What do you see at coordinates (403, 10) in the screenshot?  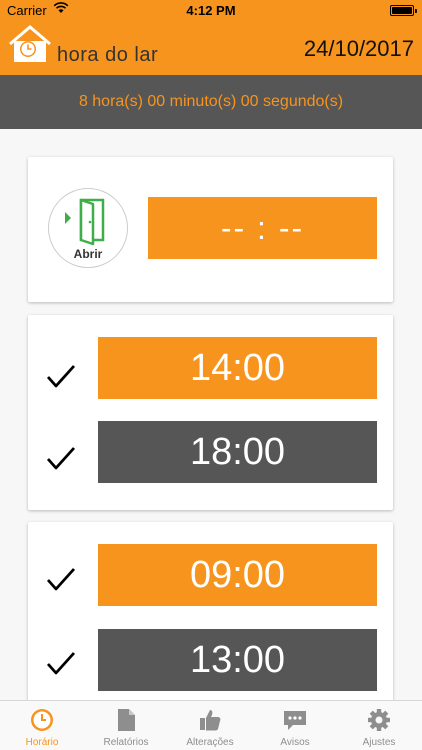 I see `battery-icon` at bounding box center [403, 10].